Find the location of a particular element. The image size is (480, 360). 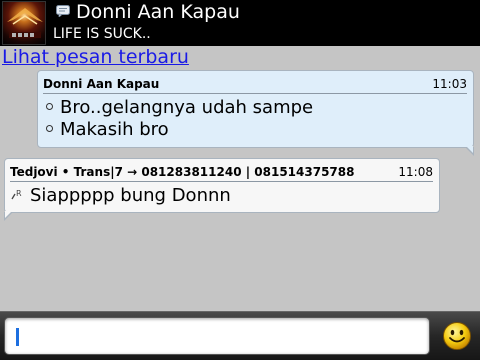

smiley-icon is located at coordinates (457, 336).